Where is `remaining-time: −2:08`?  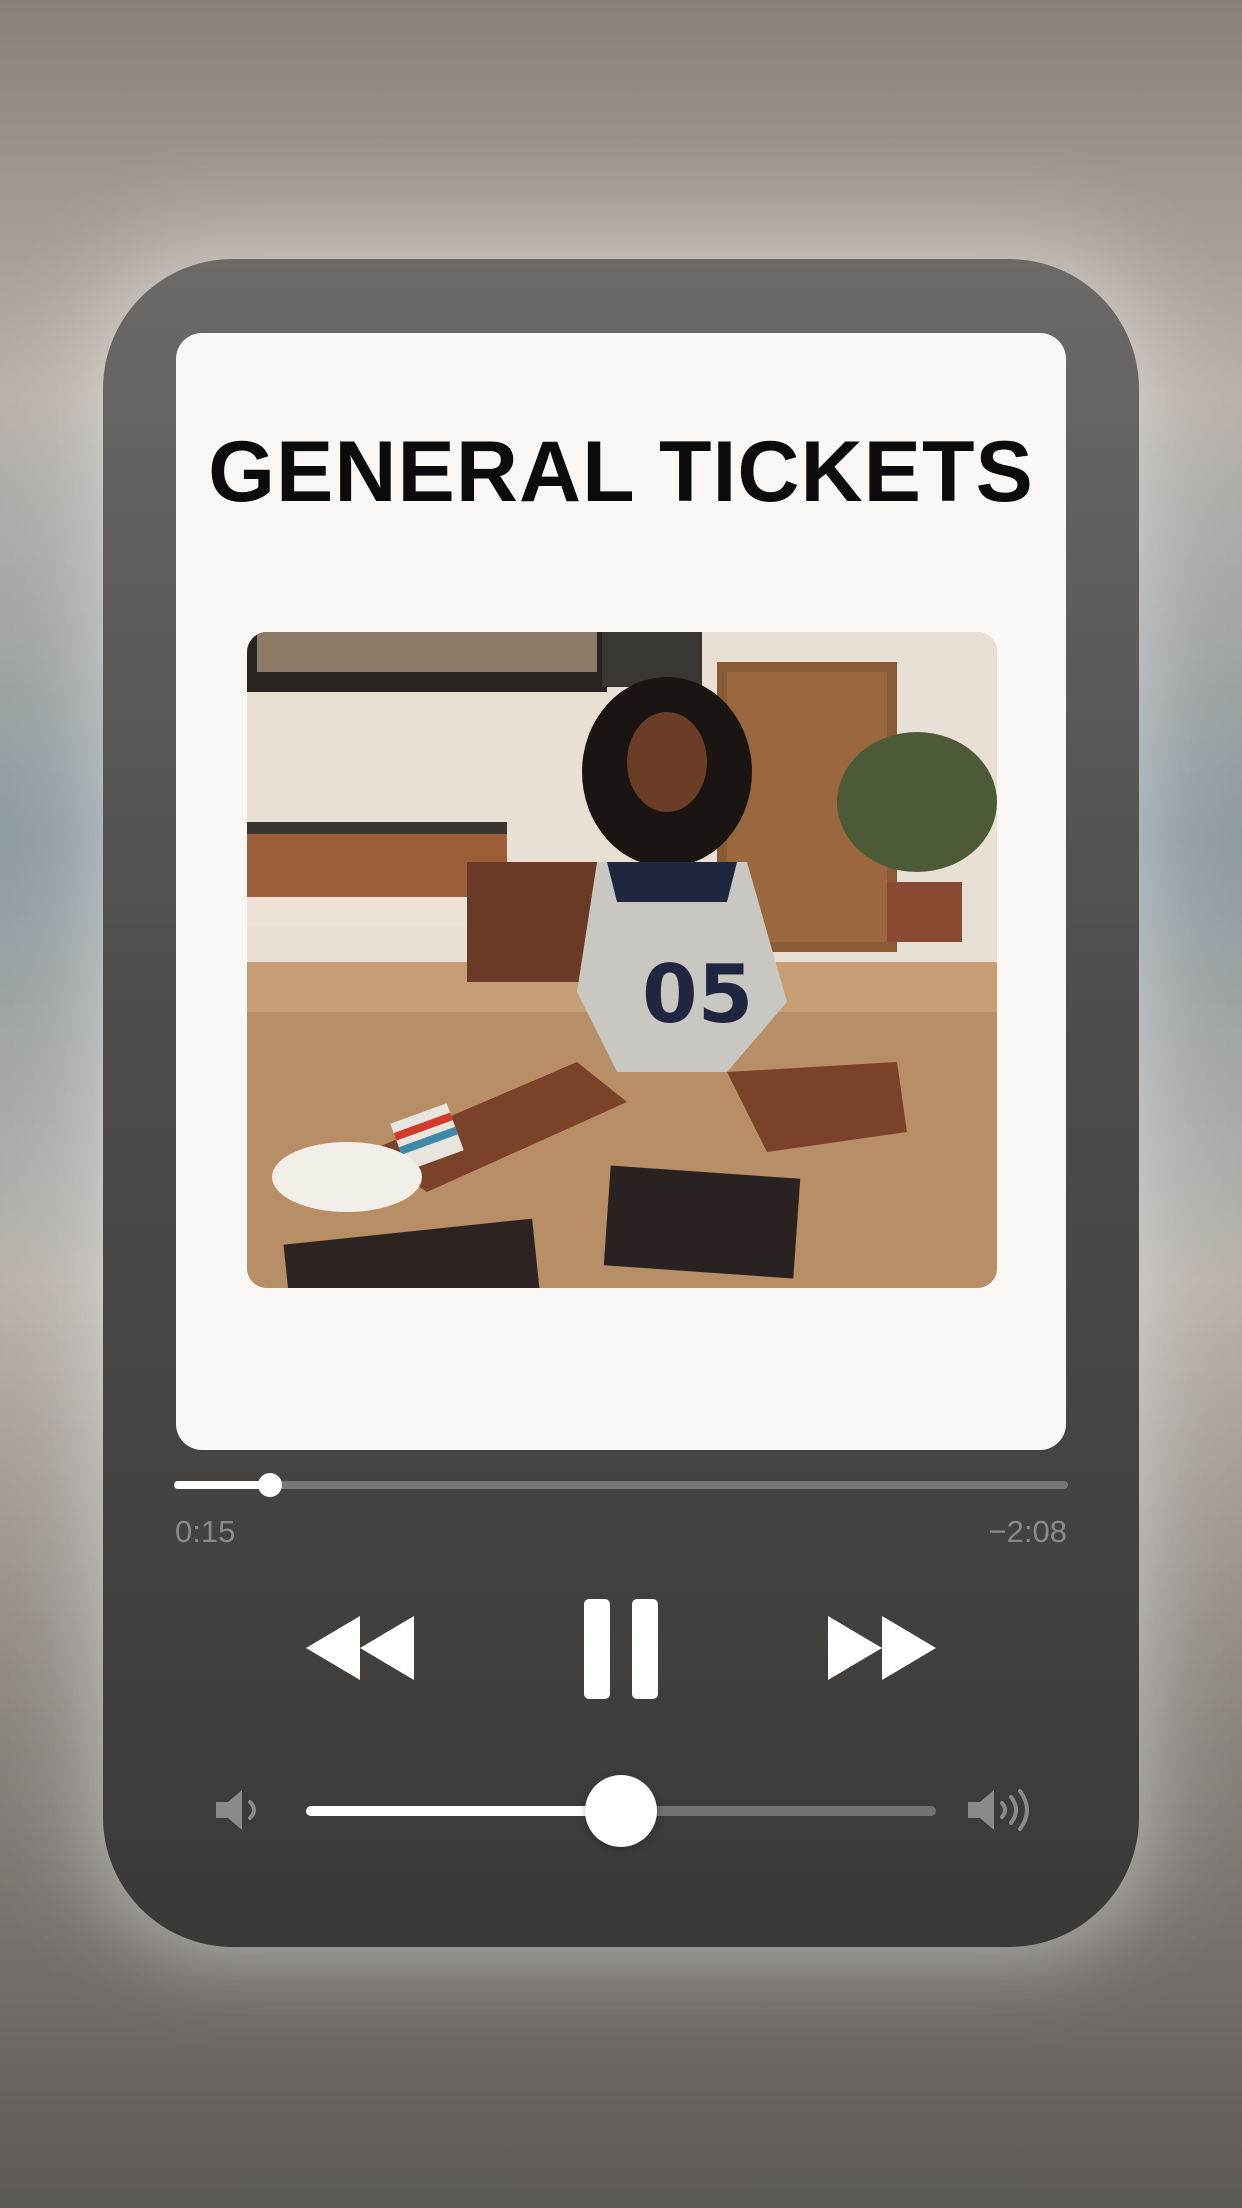
remaining-time: −2:08 is located at coordinates (1027, 1531).